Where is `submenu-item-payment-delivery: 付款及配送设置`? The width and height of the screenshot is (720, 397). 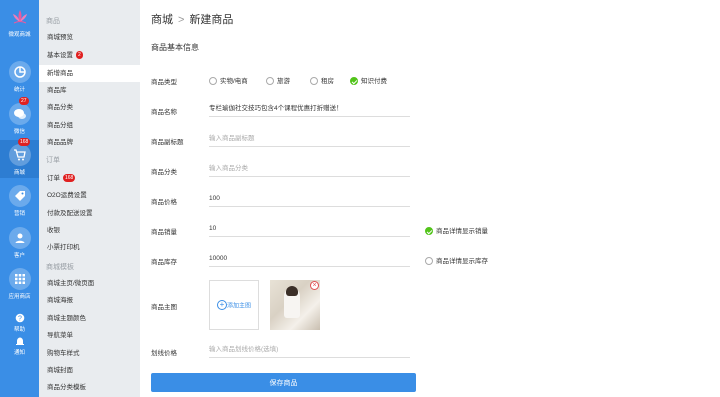
submenu-item-payment-delivery: 付款及配送设置 is located at coordinates (89, 213).